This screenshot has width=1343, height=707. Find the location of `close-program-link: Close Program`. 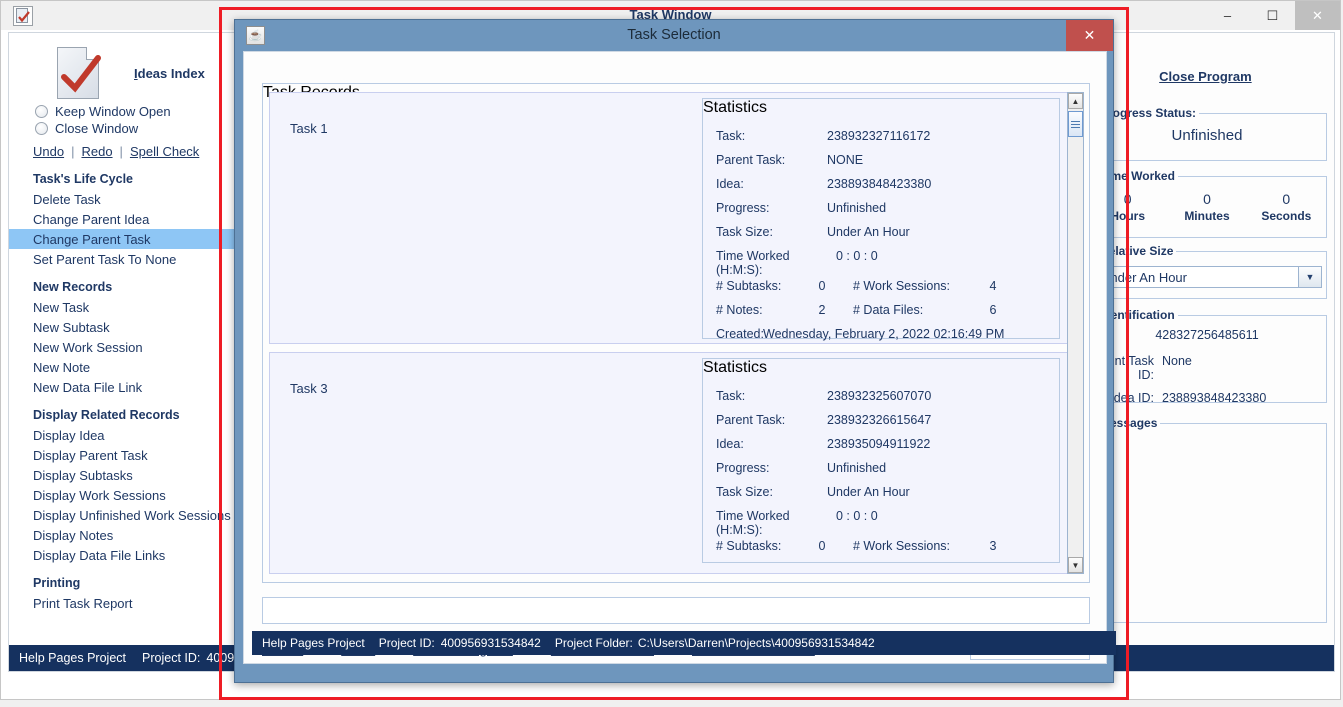

close-program-link: Close Program is located at coordinates (1205, 76).